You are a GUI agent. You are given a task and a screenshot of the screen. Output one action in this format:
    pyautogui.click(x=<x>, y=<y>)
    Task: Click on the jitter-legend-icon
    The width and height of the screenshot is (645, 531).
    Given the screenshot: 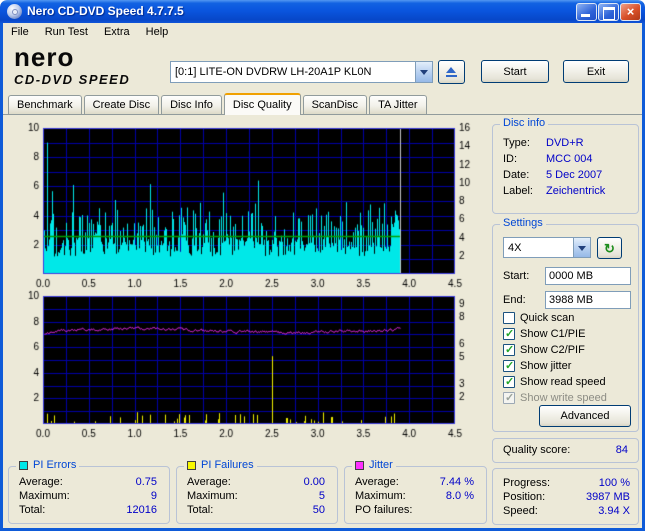 What is the action you would take?
    pyautogui.click(x=359, y=465)
    